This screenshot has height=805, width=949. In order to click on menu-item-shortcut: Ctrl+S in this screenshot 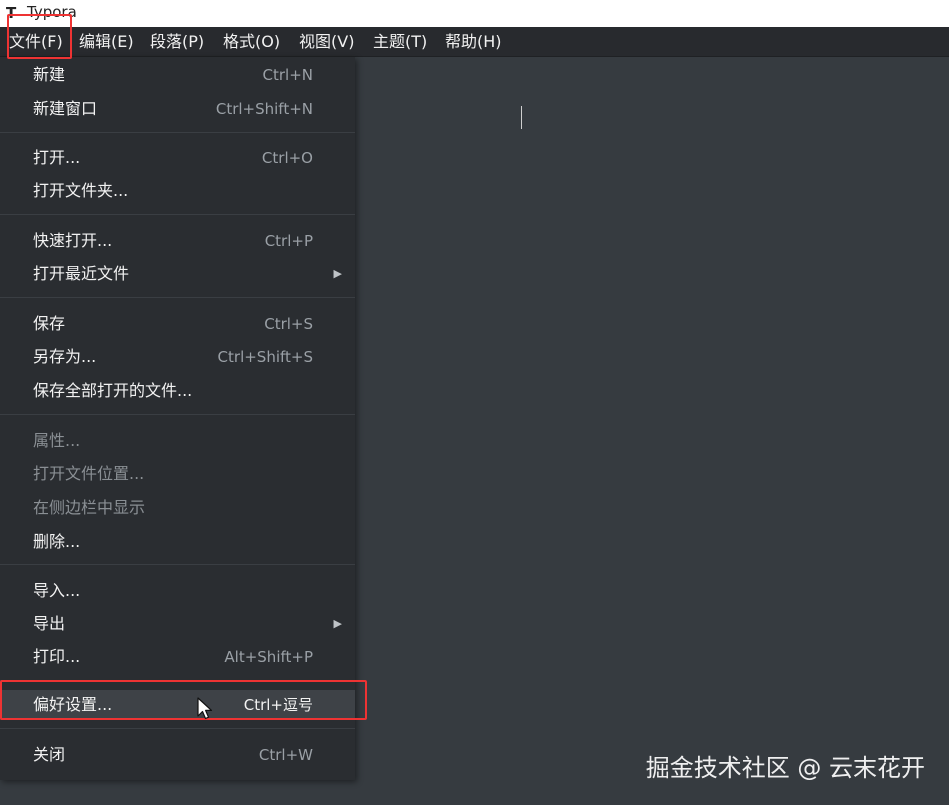, I will do `click(288, 324)`.